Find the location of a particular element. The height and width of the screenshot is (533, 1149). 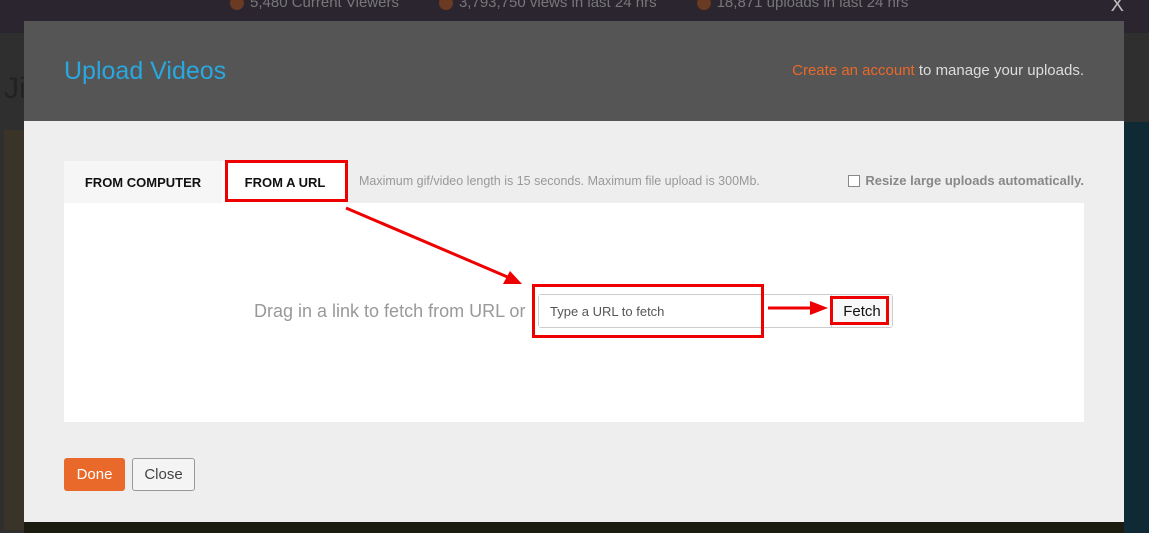

resize-checkbox is located at coordinates (854, 180).